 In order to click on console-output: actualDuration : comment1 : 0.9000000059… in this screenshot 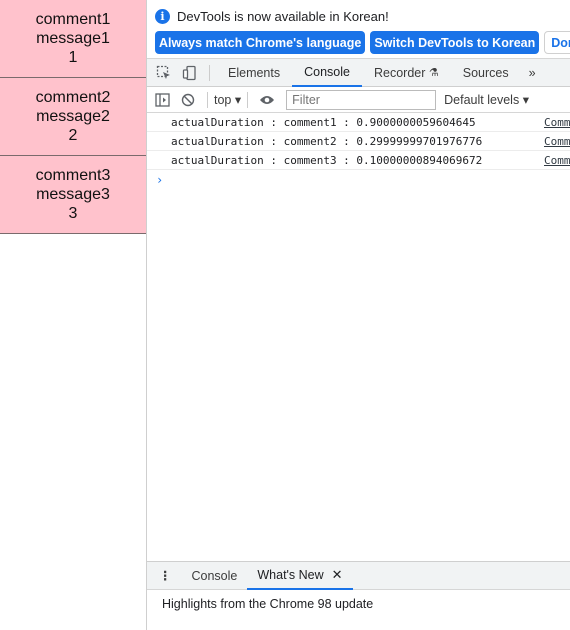, I will do `click(358, 151)`.